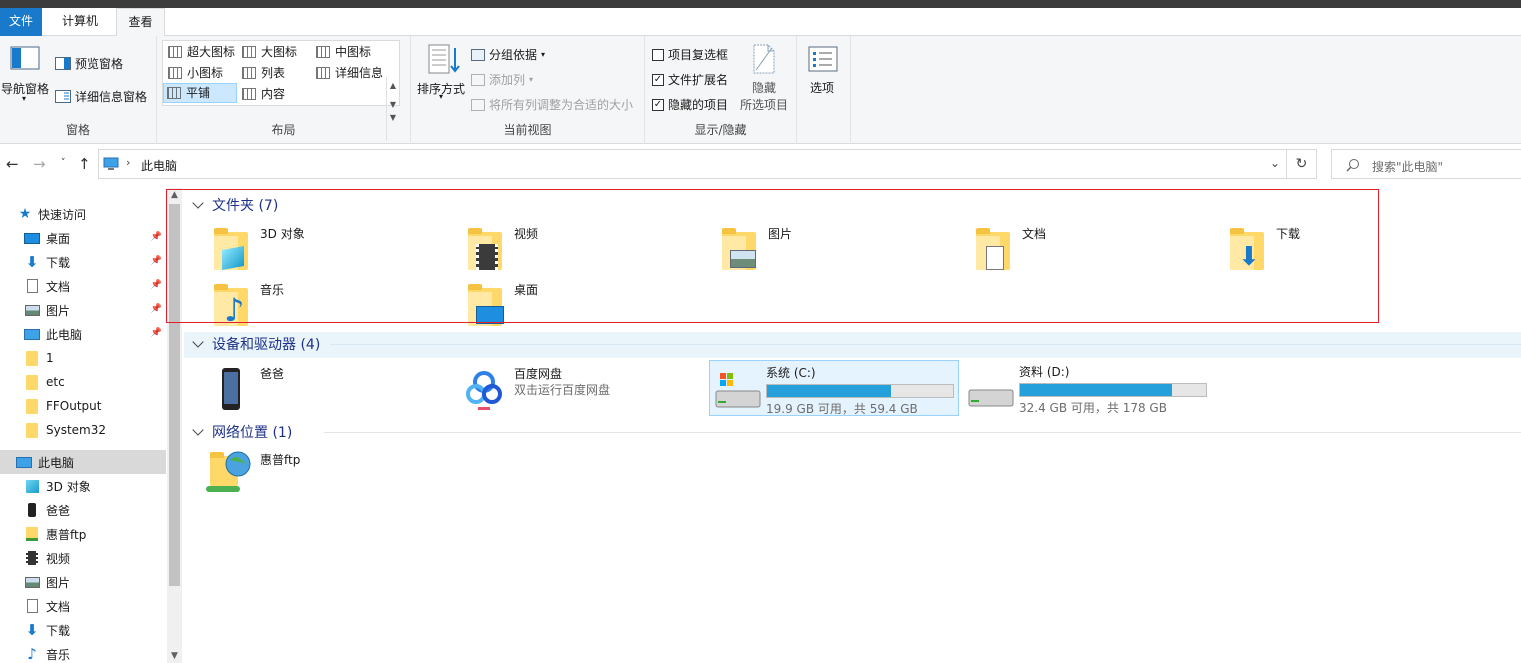 The image size is (1521, 663). I want to click on sidebar-item-downloads: ⬇ 下载 📌, so click(83, 262).